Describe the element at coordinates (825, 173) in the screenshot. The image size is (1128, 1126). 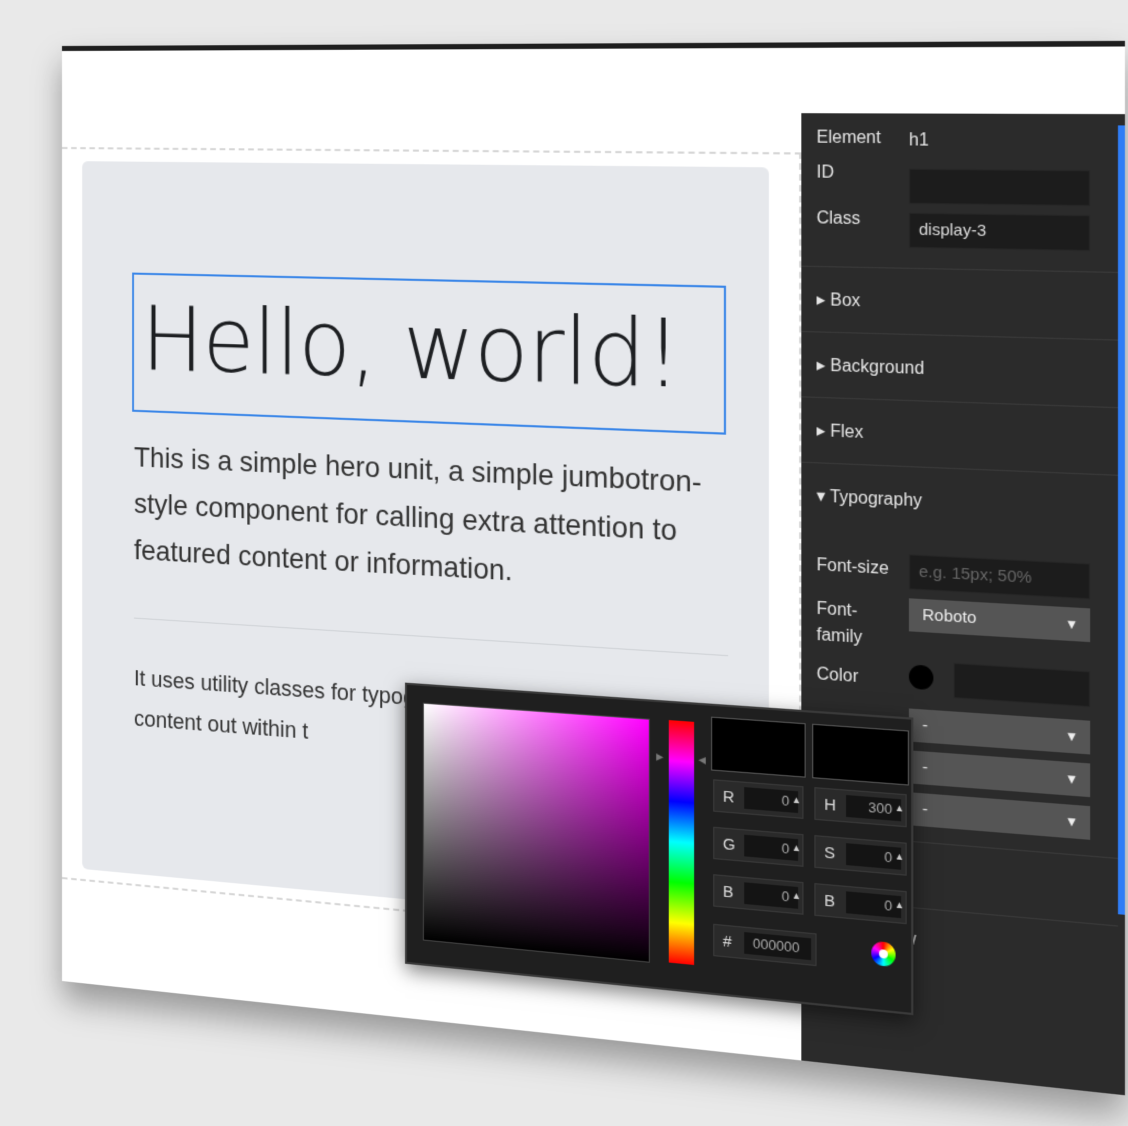
I see `id-label: ID` at that location.